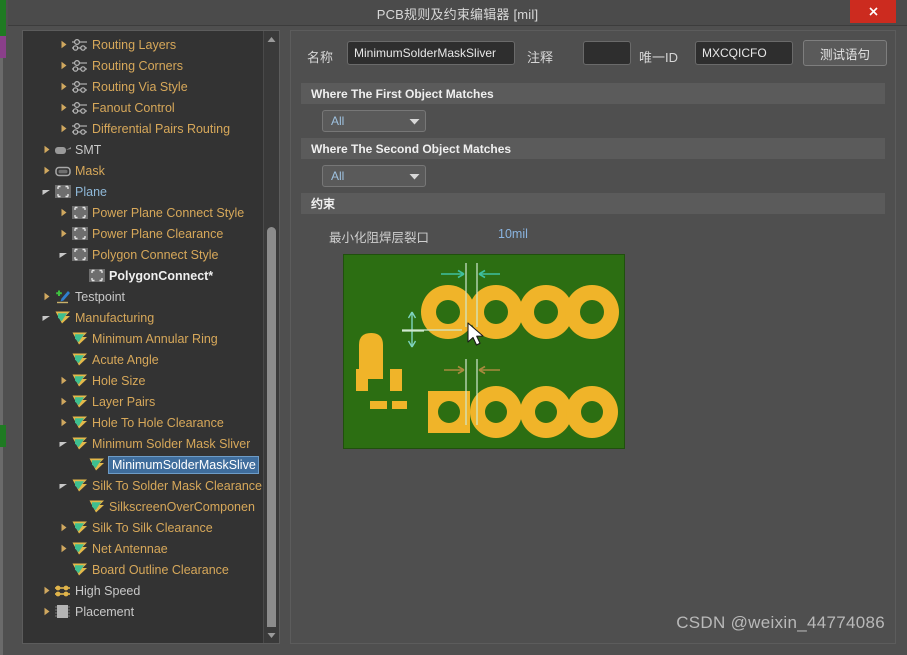 Image resolution: width=907 pixels, height=655 pixels. What do you see at coordinates (873, 11) in the screenshot?
I see `close-button` at bounding box center [873, 11].